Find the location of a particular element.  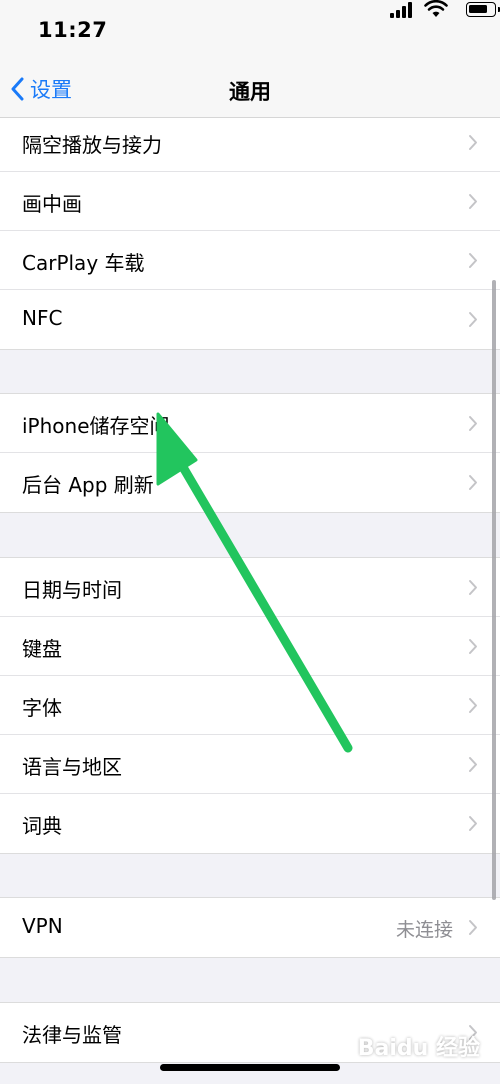

settings-row-nfc: NFC is located at coordinates (250, 319).